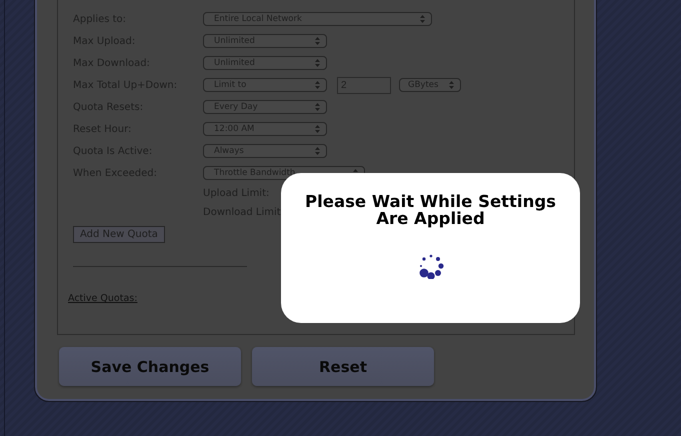 Image resolution: width=681 pixels, height=436 pixels. What do you see at coordinates (431, 266) in the screenshot?
I see `spinner-icon` at bounding box center [431, 266].